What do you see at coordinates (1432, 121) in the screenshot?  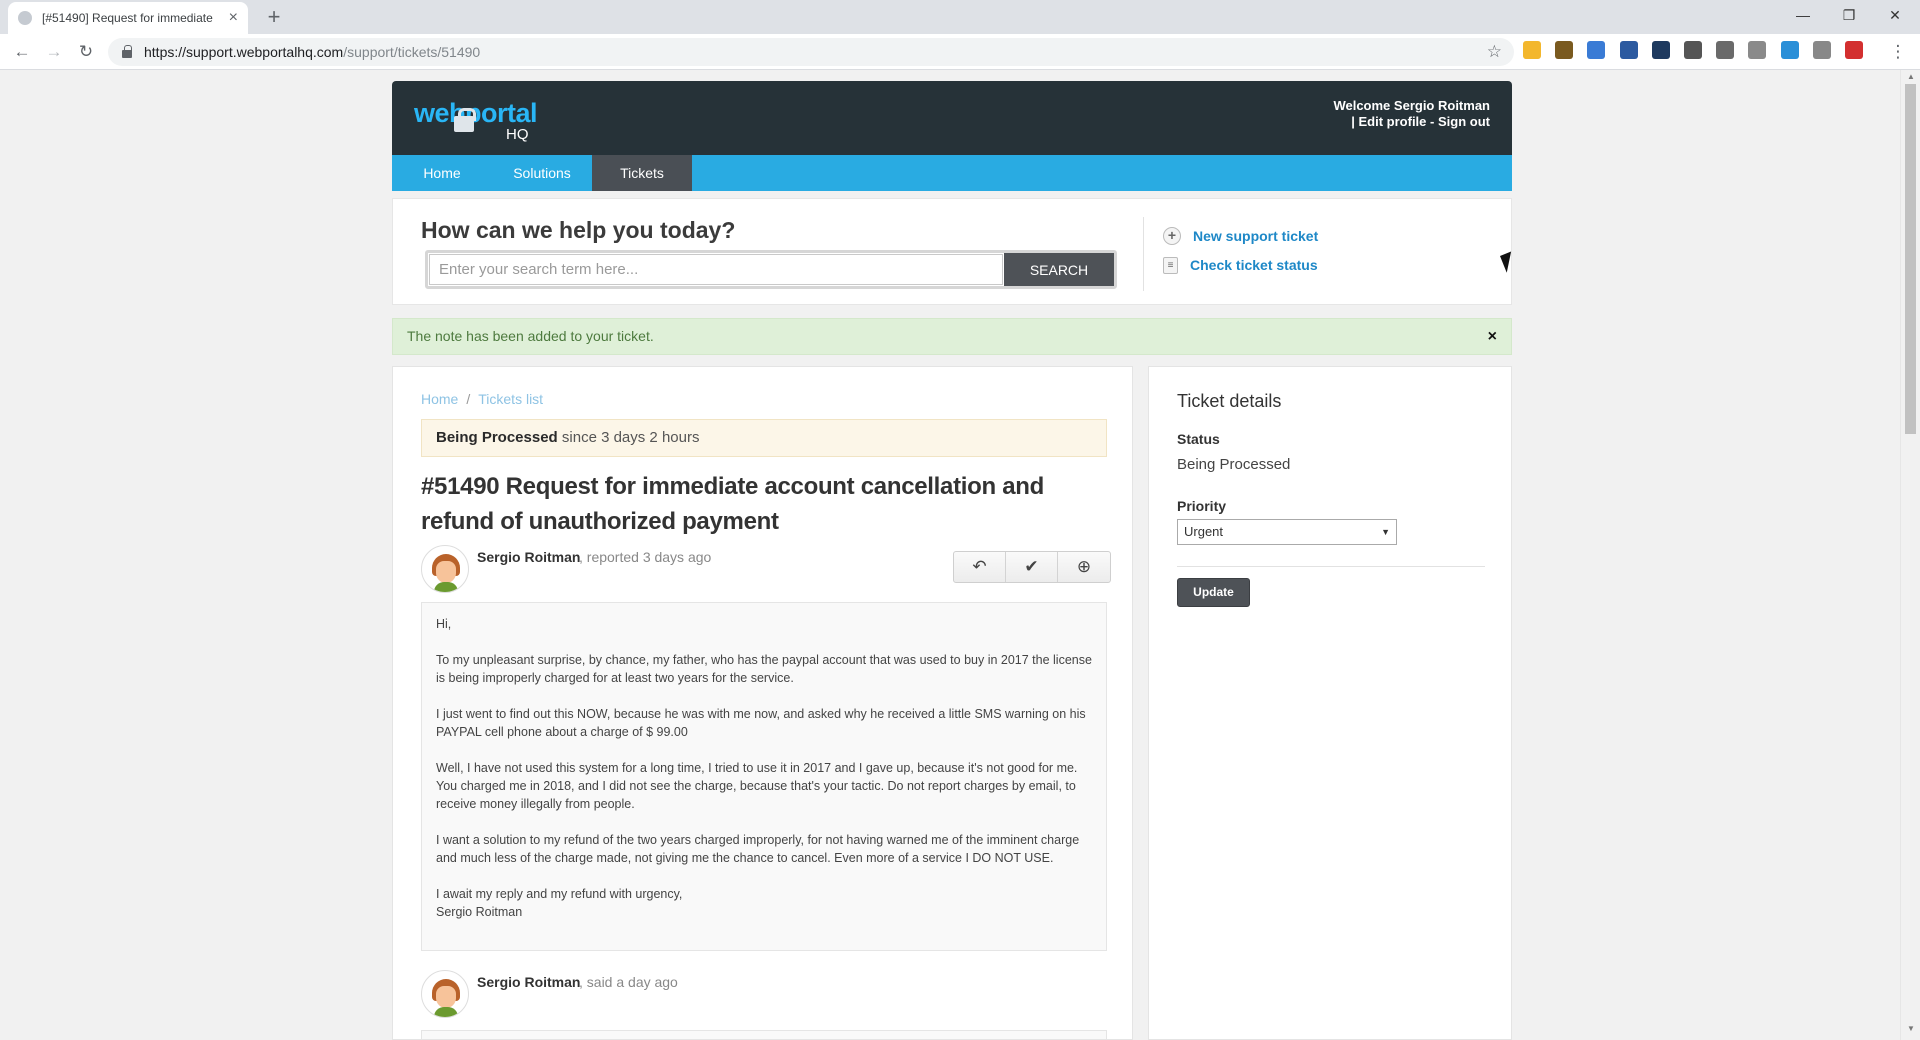 I see `link-dash: -` at bounding box center [1432, 121].